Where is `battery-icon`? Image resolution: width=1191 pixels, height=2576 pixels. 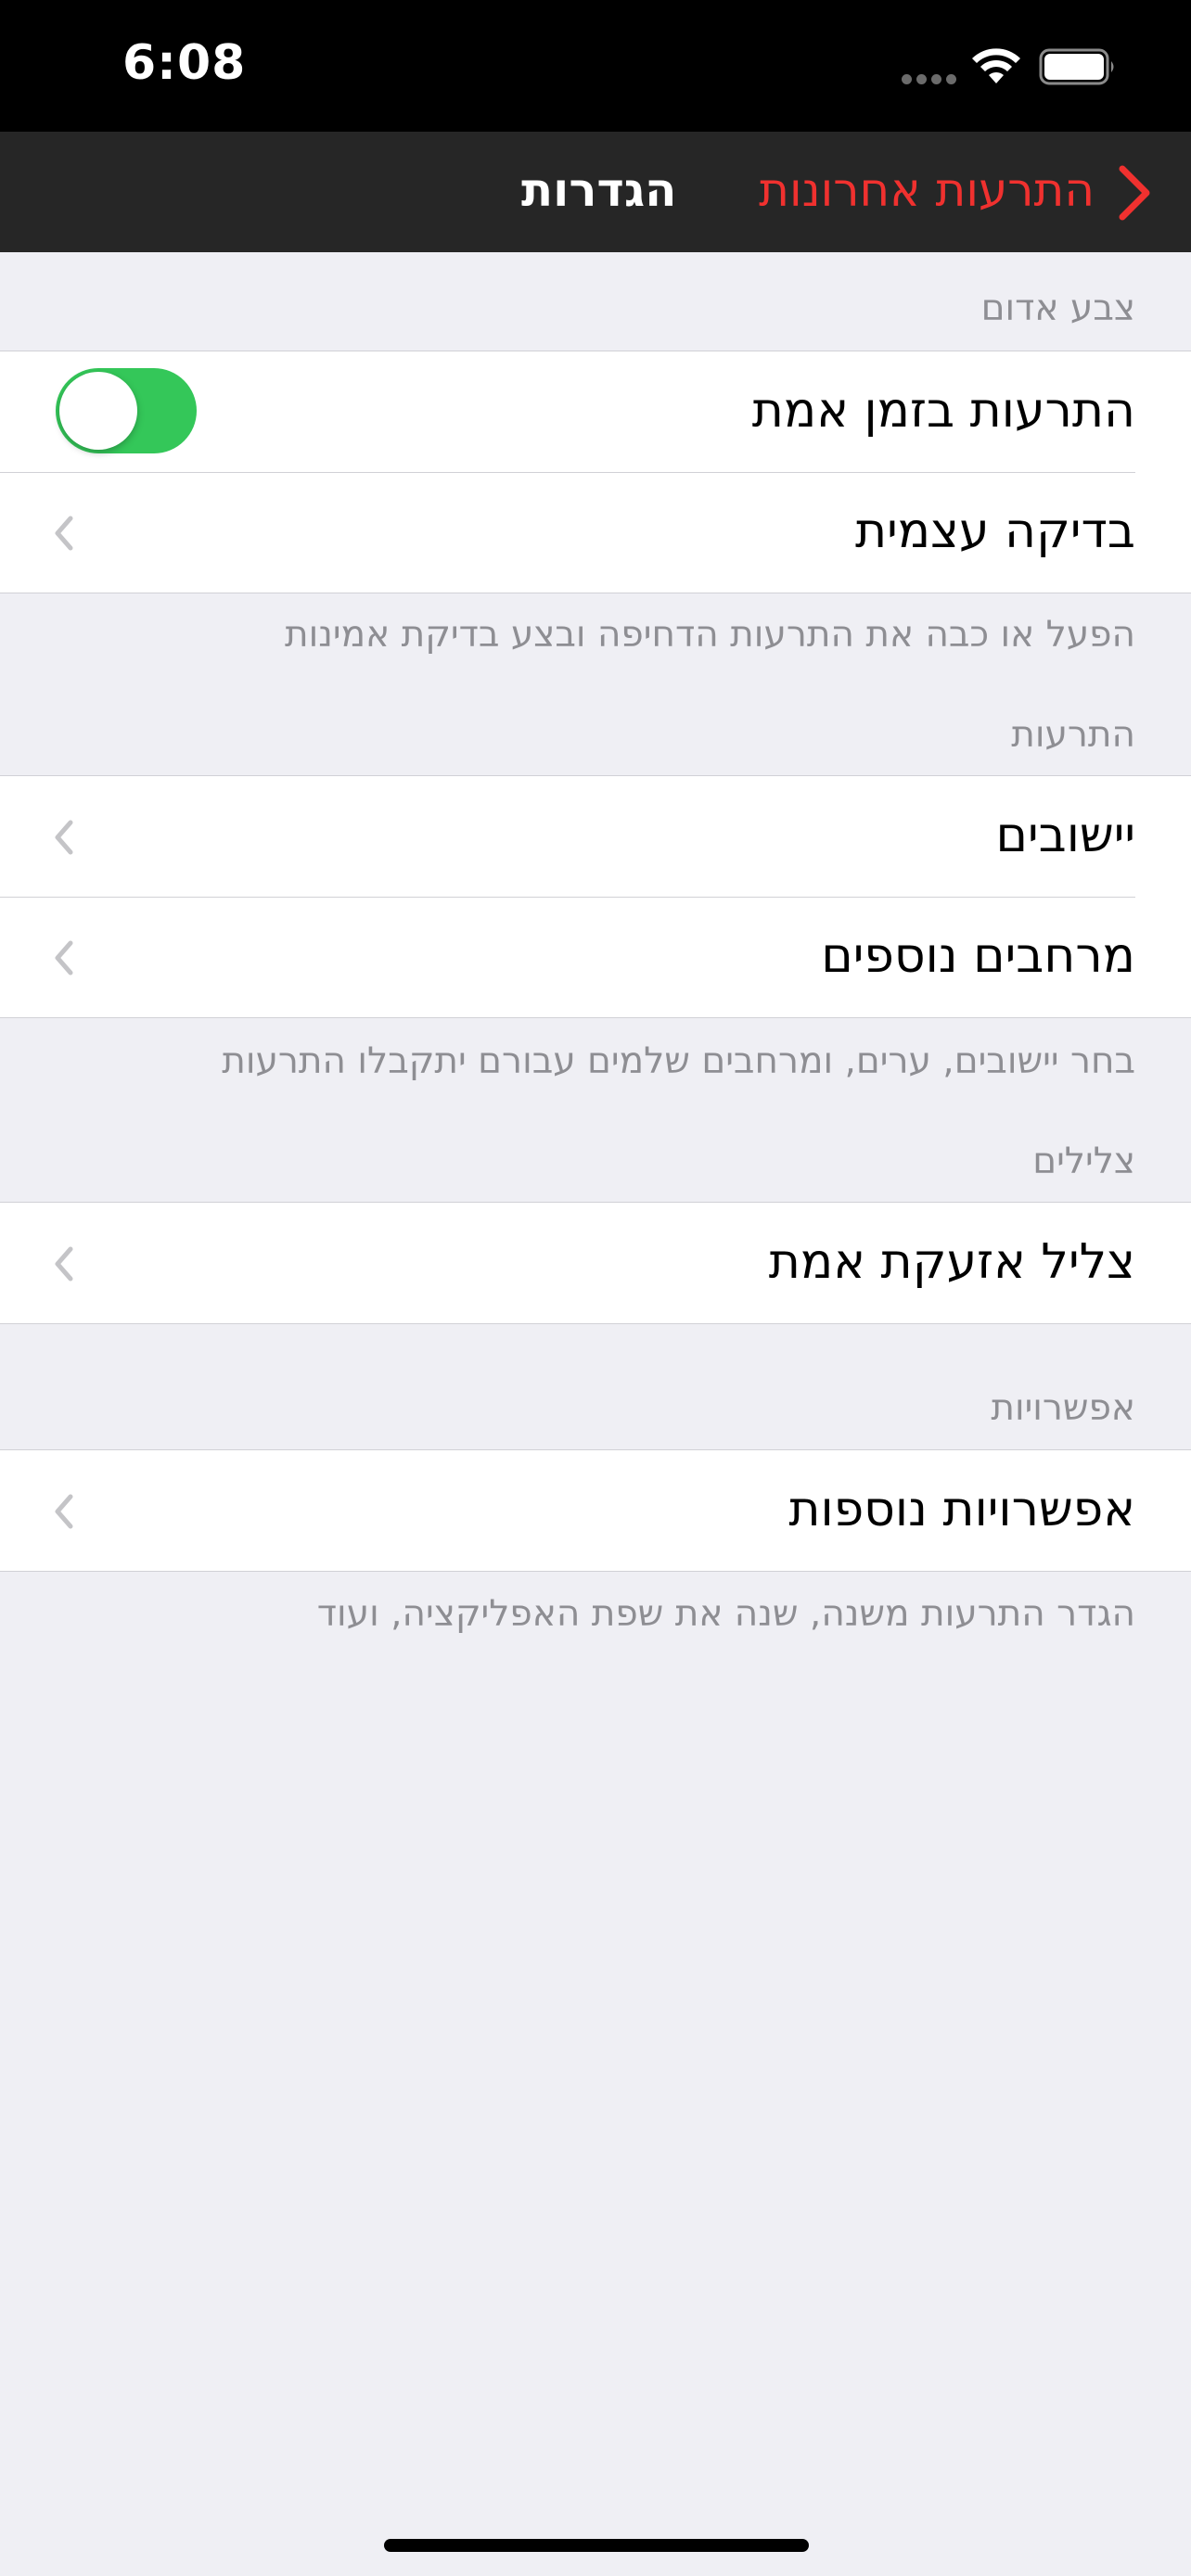 battery-icon is located at coordinates (1076, 66).